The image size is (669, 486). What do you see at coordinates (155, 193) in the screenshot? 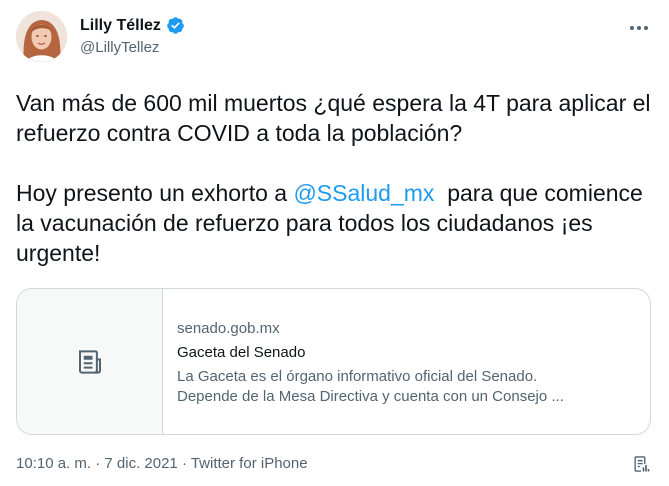
I see `tweet-paragraph-2-before: Hoy presento un exhorto a` at bounding box center [155, 193].